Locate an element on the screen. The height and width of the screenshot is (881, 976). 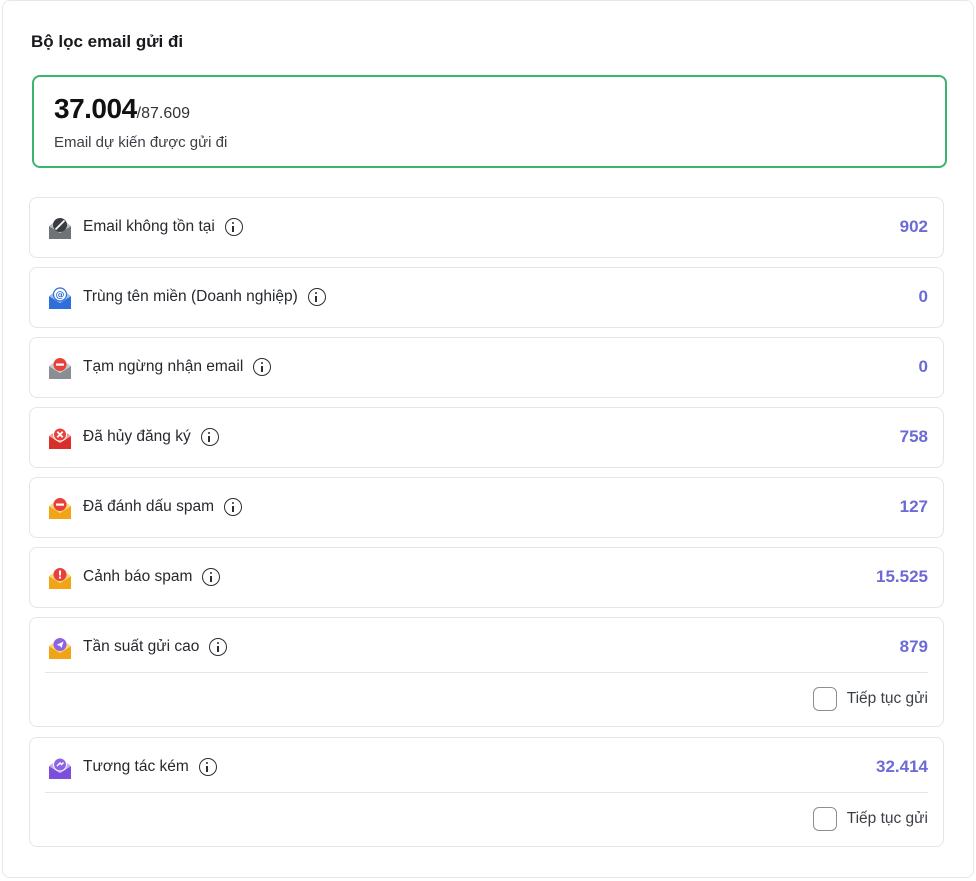
envelope-at-icon: @ is located at coordinates (60, 298).